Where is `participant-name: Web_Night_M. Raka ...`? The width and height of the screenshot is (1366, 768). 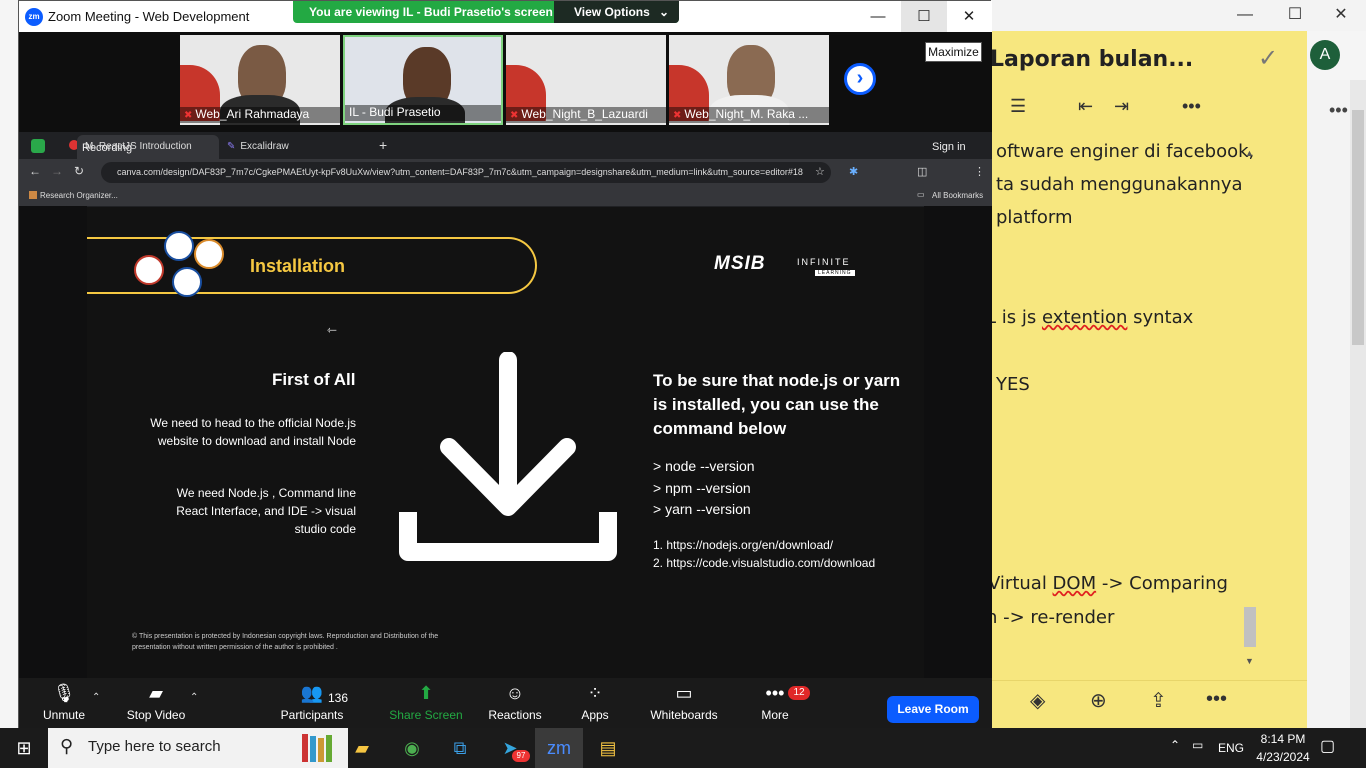
participant-name: Web_Night_M. Raka ... is located at coordinates (746, 114).